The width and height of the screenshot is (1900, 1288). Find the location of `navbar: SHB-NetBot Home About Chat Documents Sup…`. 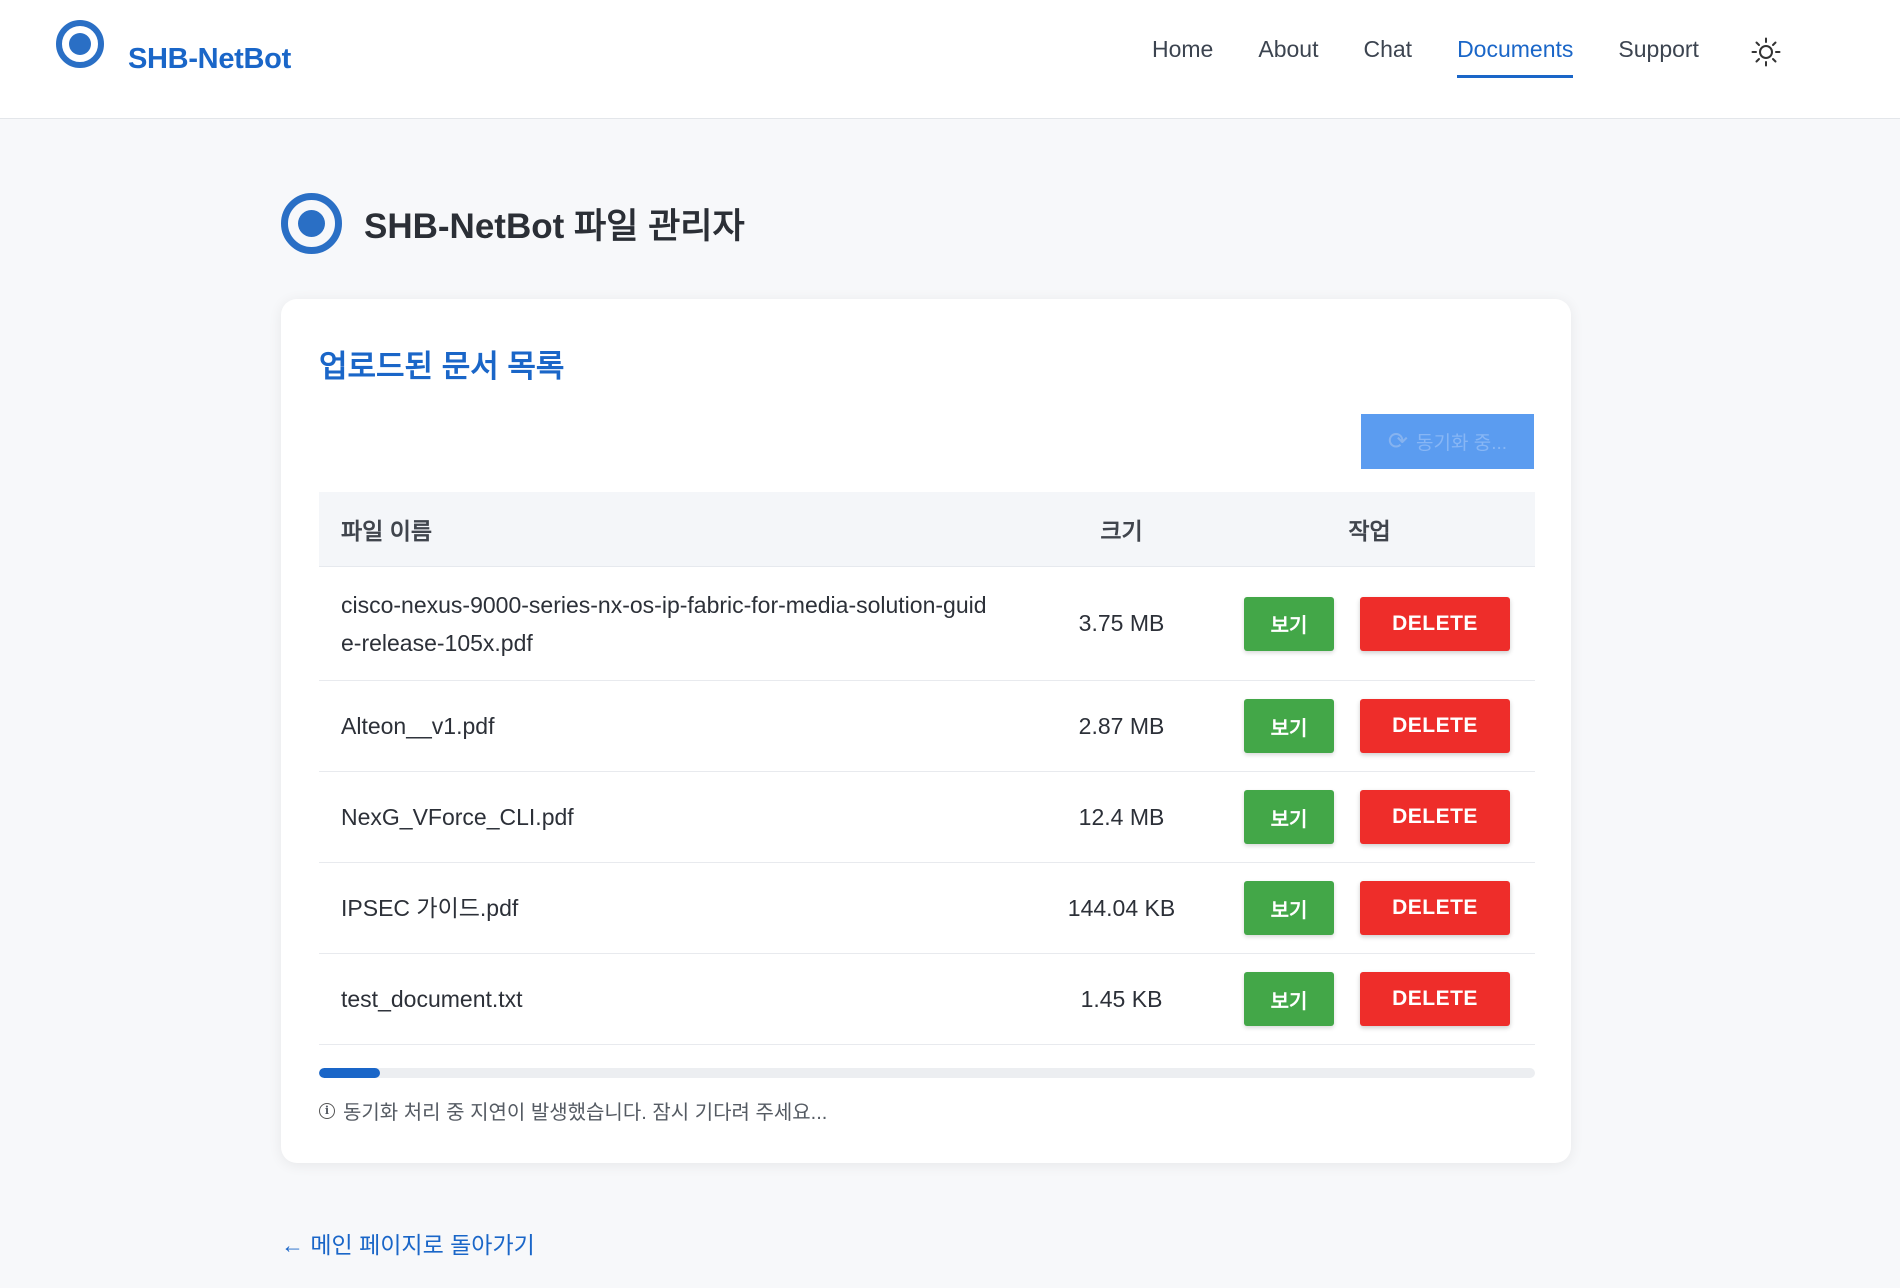

navbar: SHB-NetBot Home About Chat Documents Sup… is located at coordinates (950, 59).